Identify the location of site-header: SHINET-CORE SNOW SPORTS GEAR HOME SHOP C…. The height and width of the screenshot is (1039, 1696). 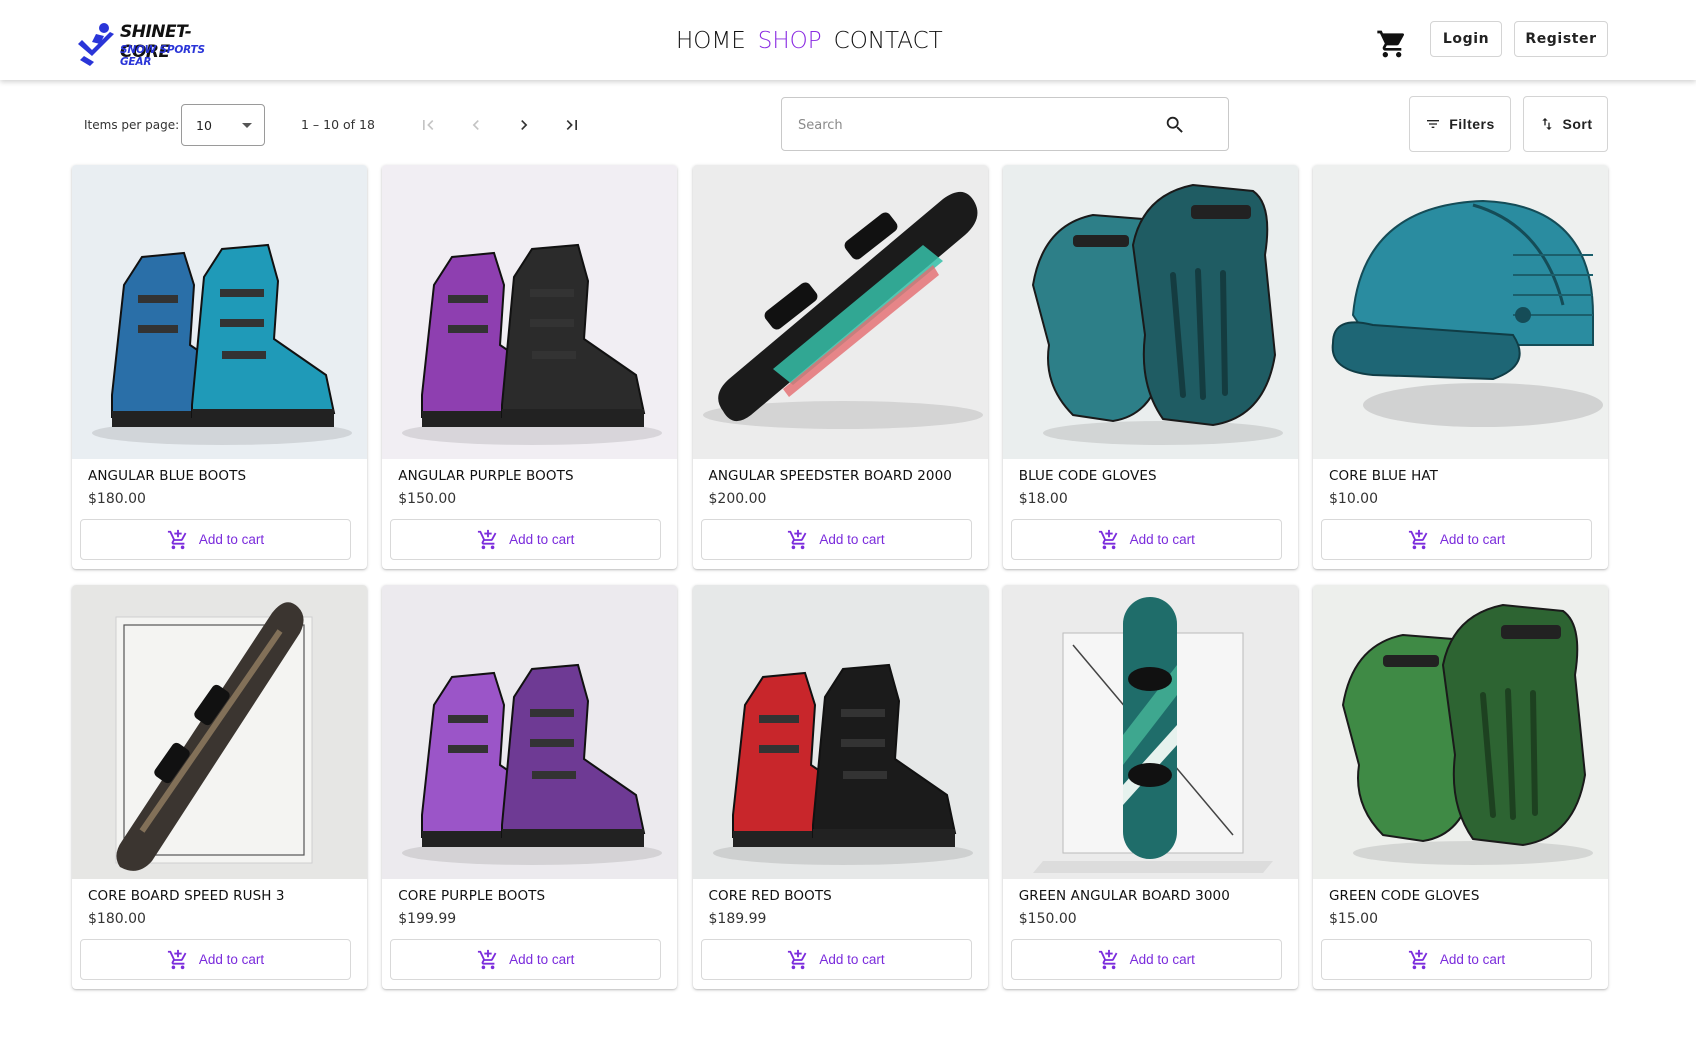
(848, 40).